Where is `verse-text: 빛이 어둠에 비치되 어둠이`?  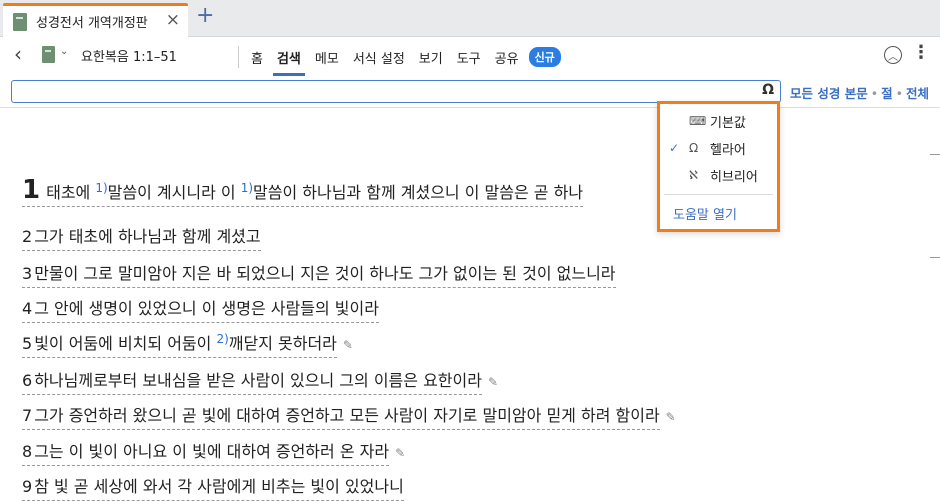 verse-text: 빛이 어둠에 비치되 어둠이 is located at coordinates (125, 343).